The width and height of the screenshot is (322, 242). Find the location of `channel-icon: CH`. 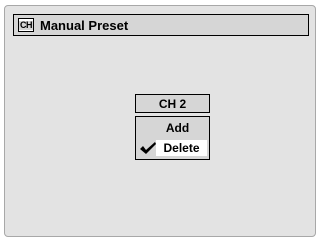

channel-icon: CH is located at coordinates (26, 25).